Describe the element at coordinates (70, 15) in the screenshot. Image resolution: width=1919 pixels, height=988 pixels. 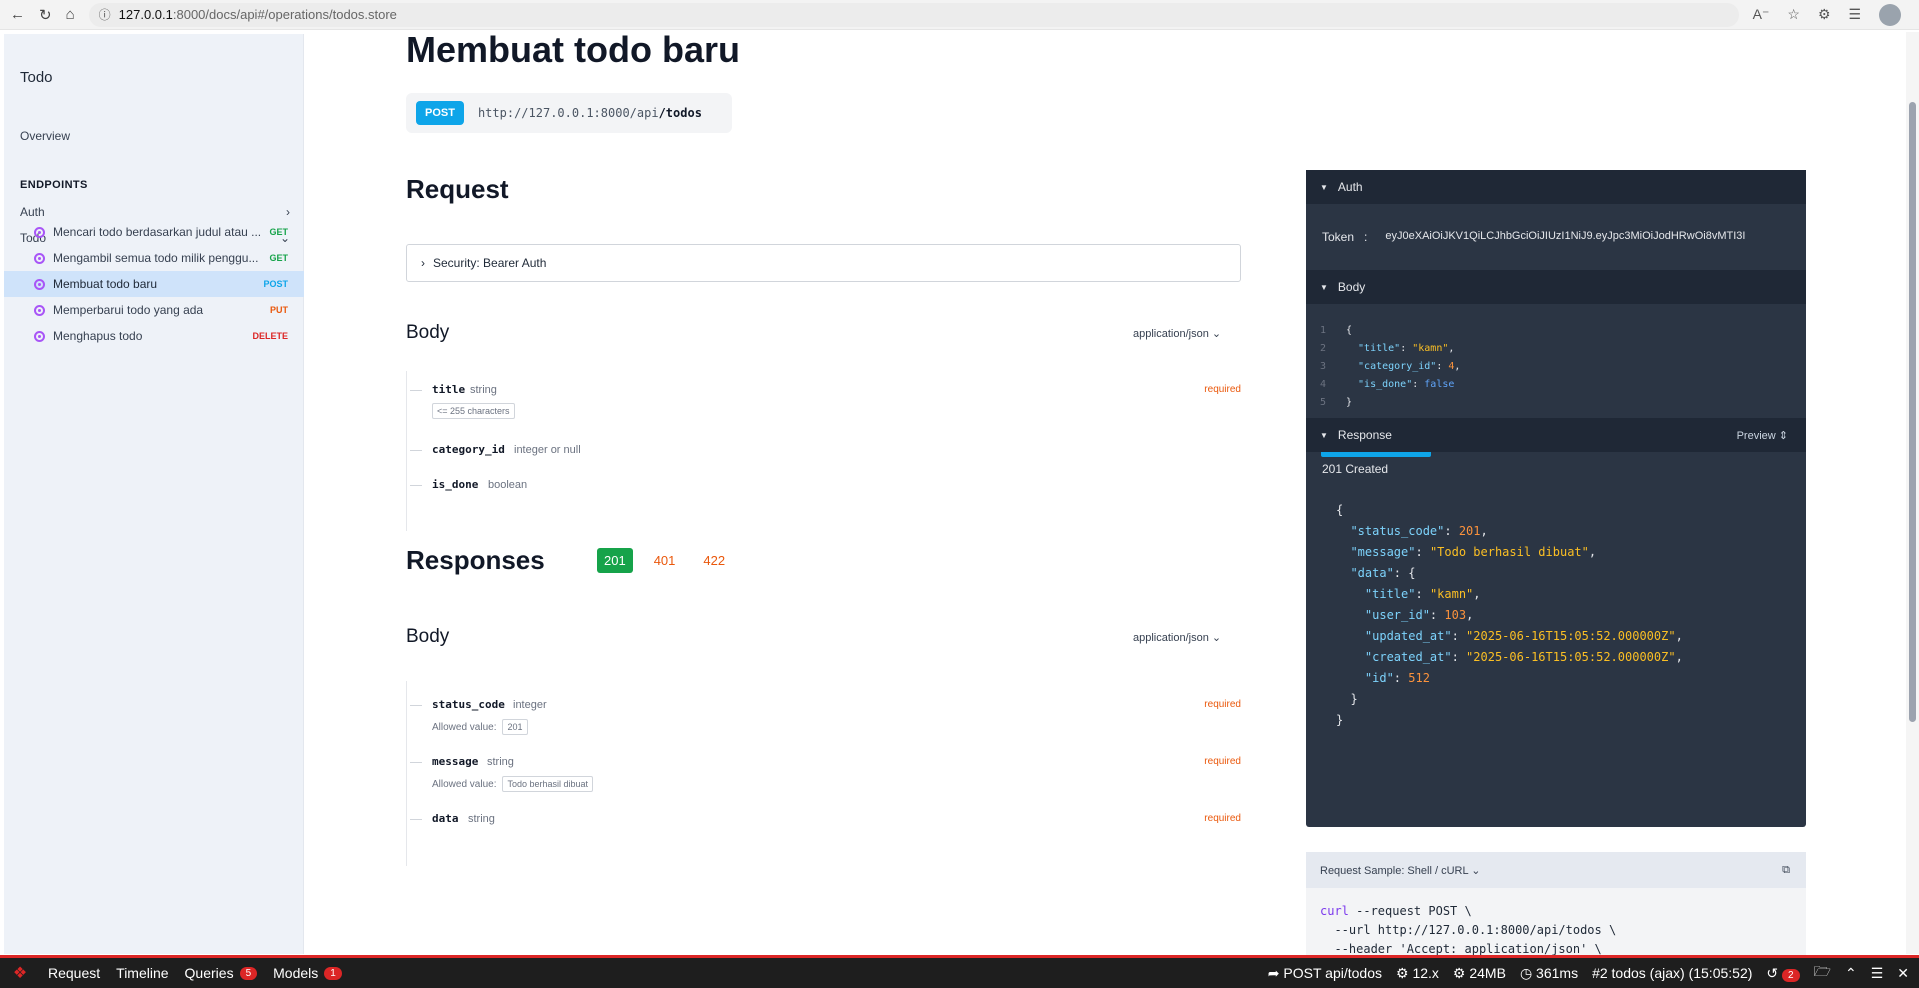
I see `home-icon: ⌂` at that location.